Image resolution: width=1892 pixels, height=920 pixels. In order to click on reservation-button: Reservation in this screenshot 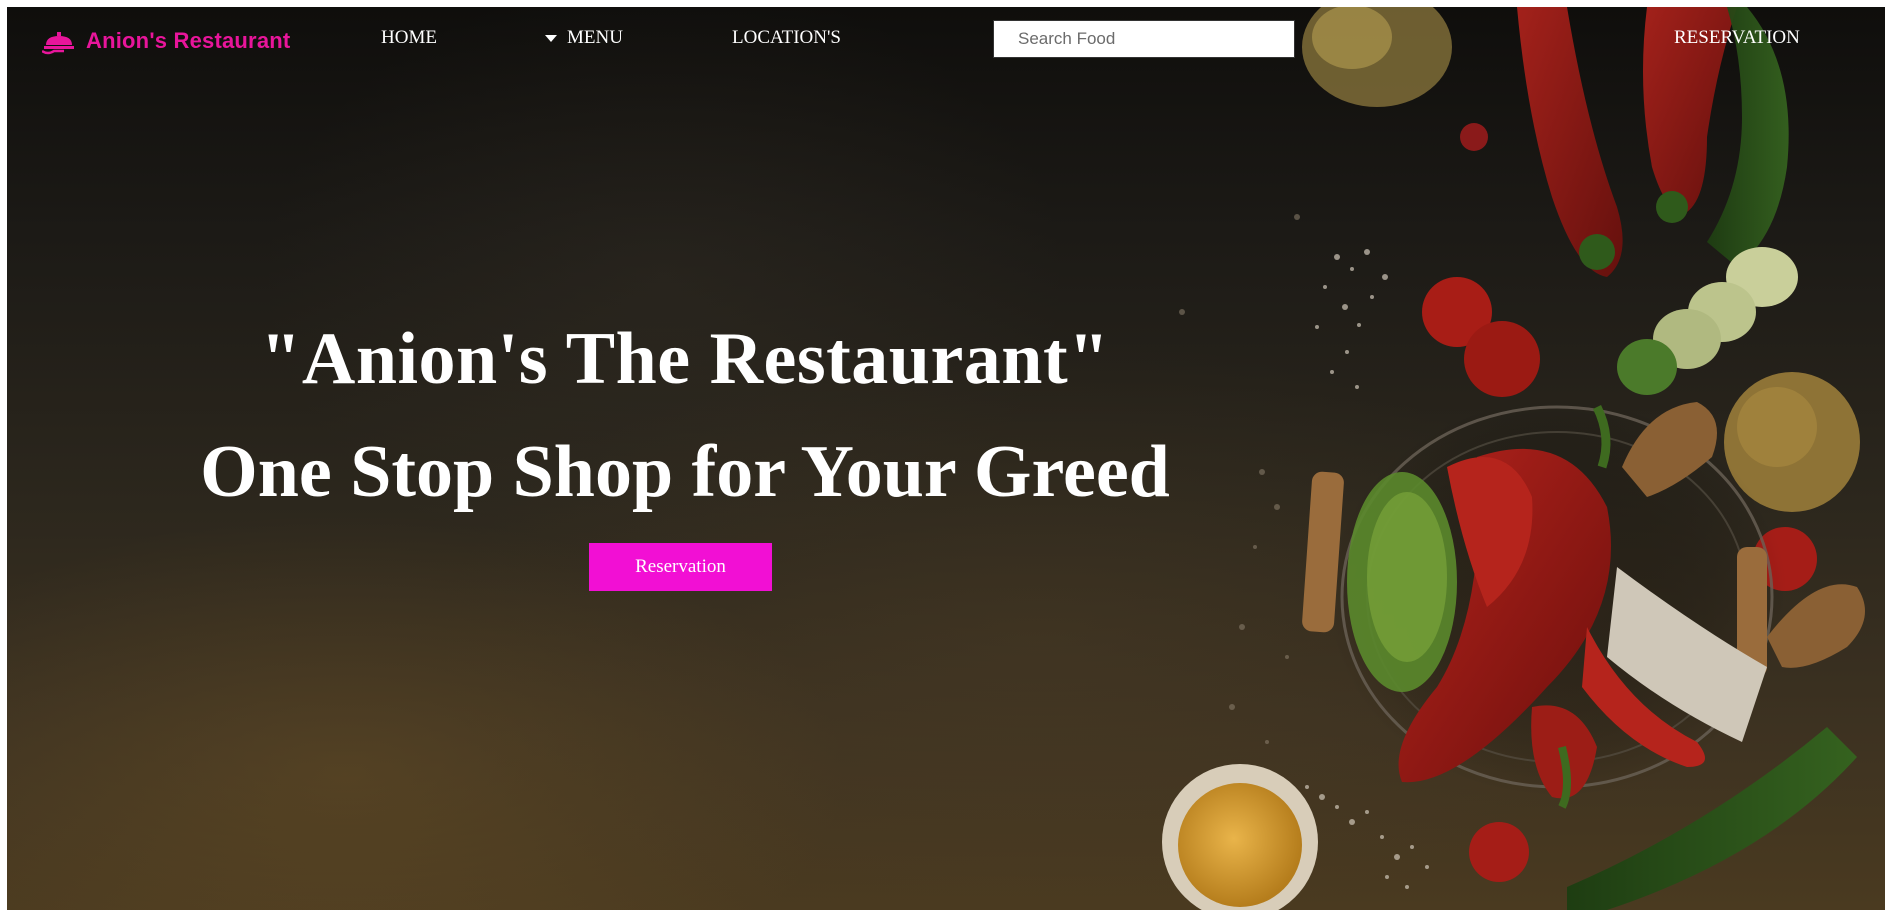, I will do `click(680, 567)`.